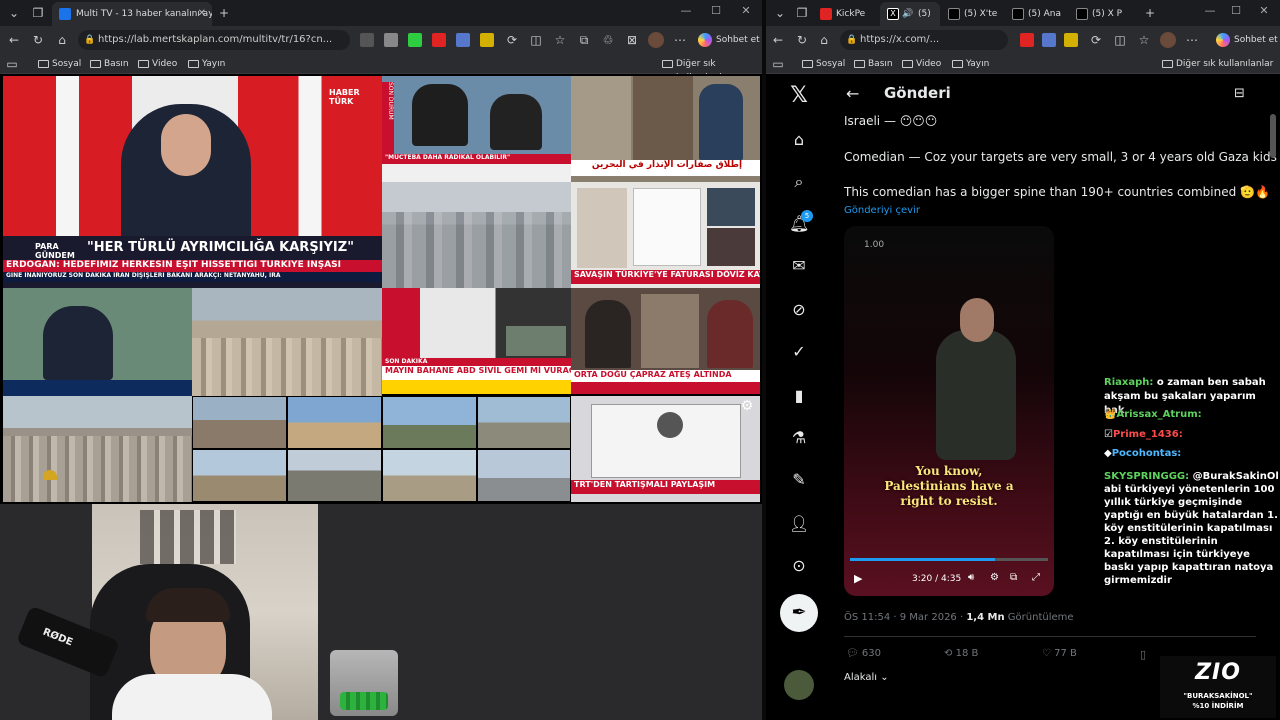 The image size is (1280, 720). What do you see at coordinates (799, 96) in the screenshot?
I see `x-logo-icon: 𝕏` at bounding box center [799, 96].